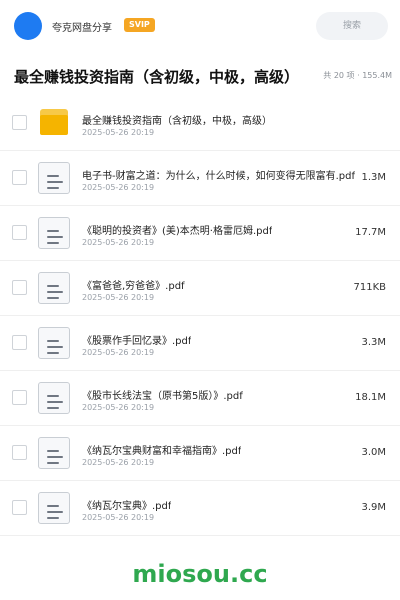 The image size is (400, 600). Describe the element at coordinates (162, 396) in the screenshot. I see `file-name: 《股市长线法宝（原书第5版）》.pdf` at that location.